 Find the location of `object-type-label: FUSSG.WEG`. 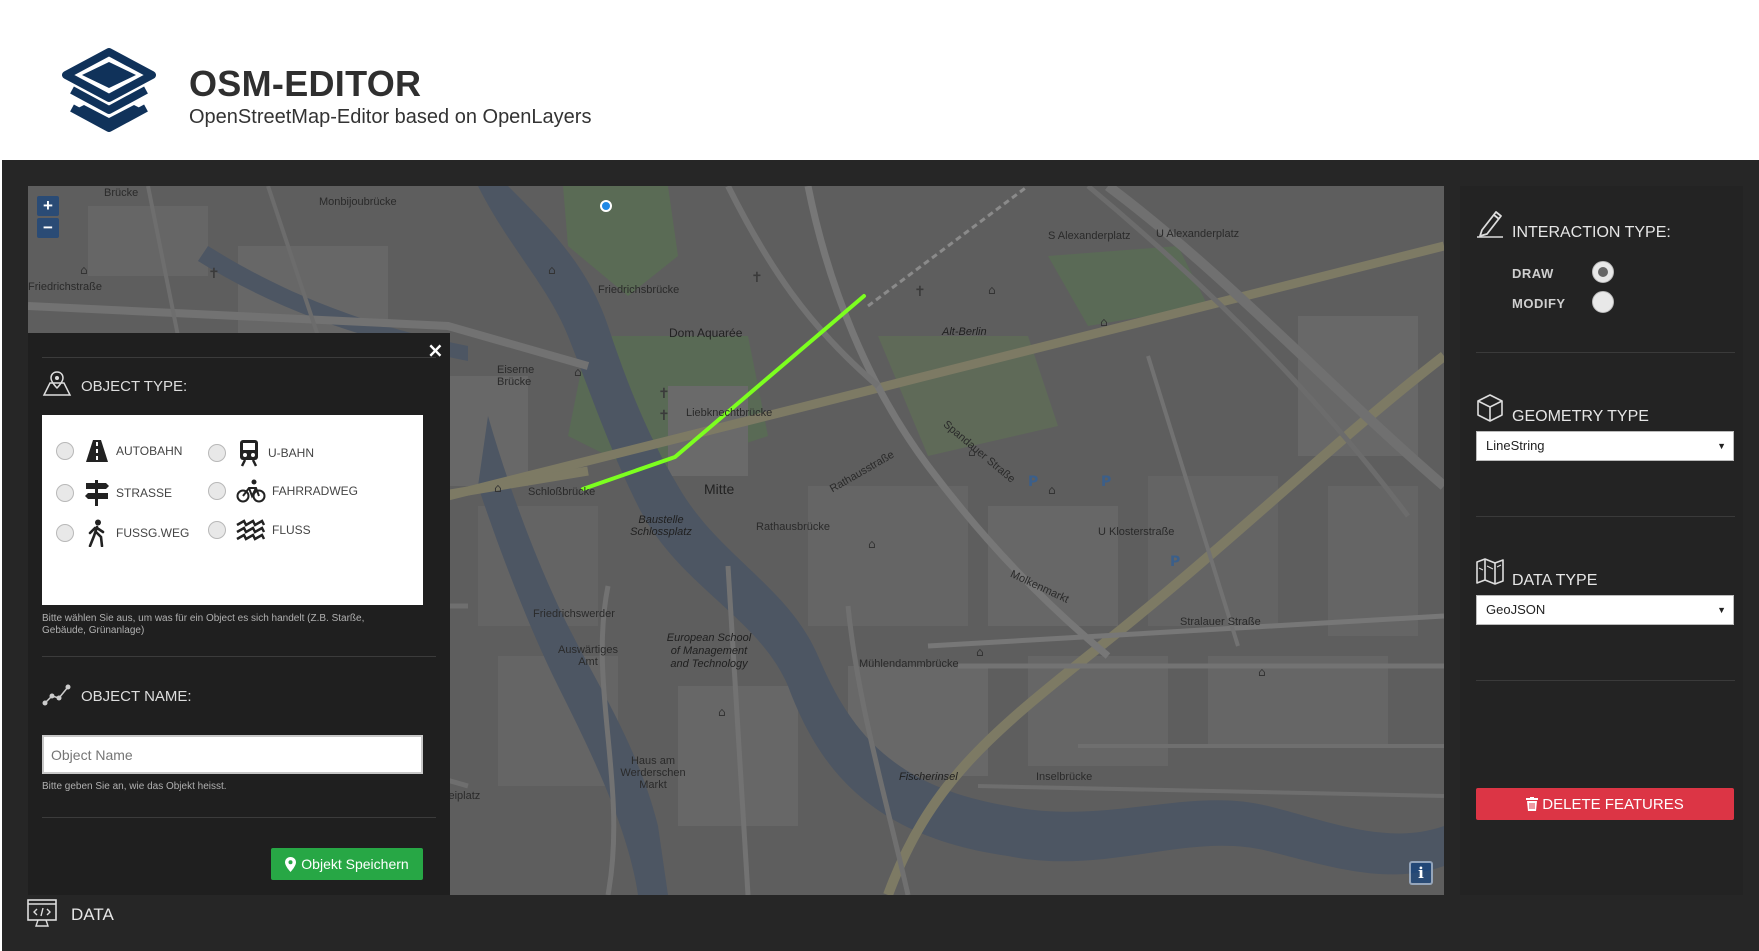

object-type-label: FUSSG.WEG is located at coordinates (153, 533).